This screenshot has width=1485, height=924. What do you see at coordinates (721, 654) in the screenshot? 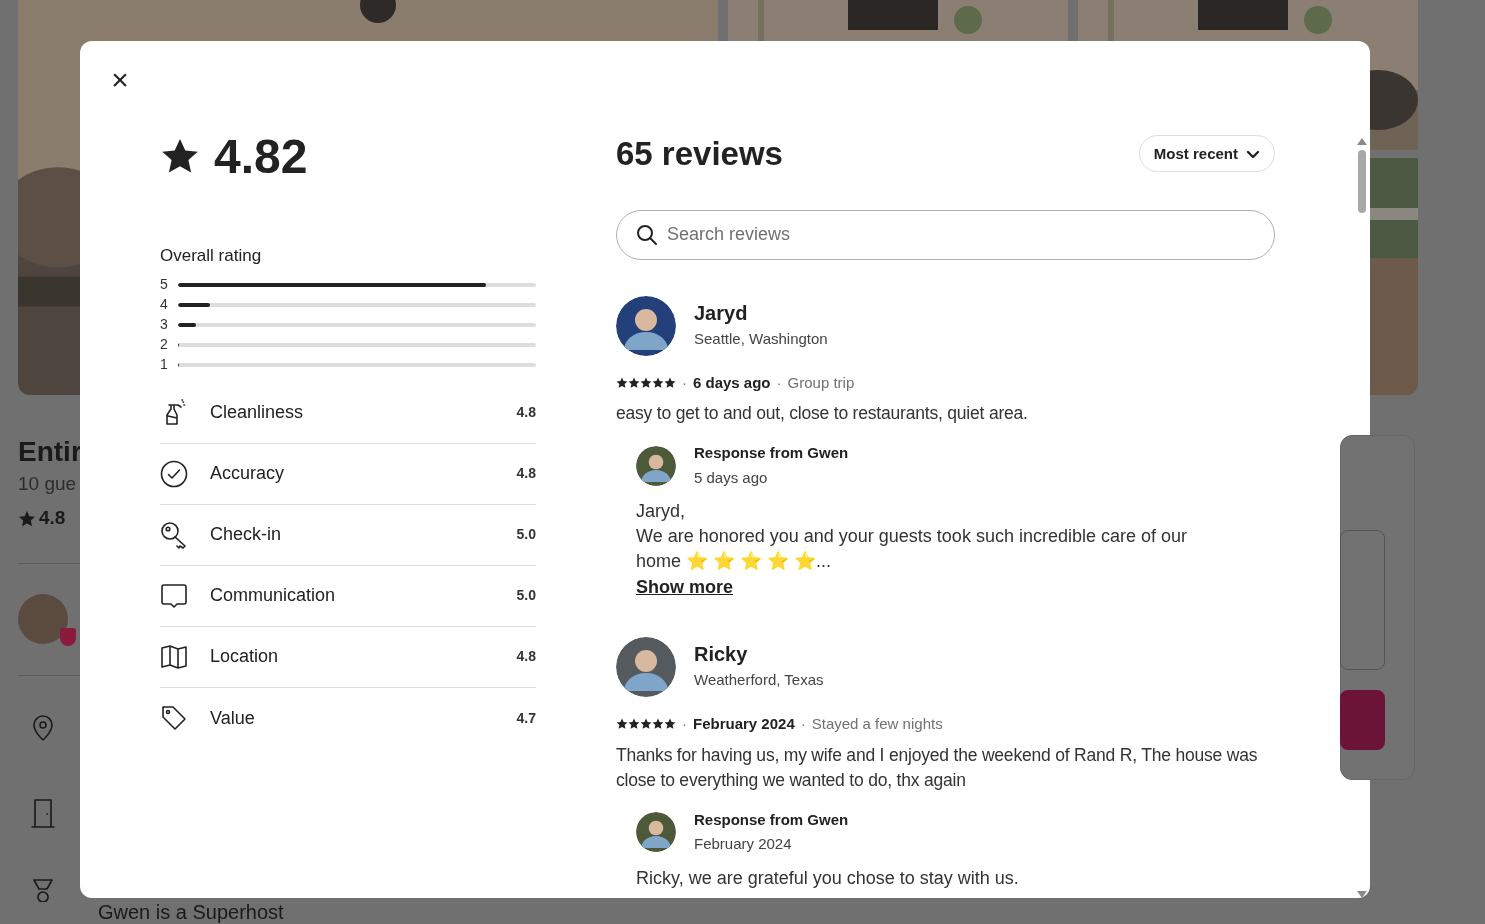
I see `reviewer-name: Ricky` at bounding box center [721, 654].